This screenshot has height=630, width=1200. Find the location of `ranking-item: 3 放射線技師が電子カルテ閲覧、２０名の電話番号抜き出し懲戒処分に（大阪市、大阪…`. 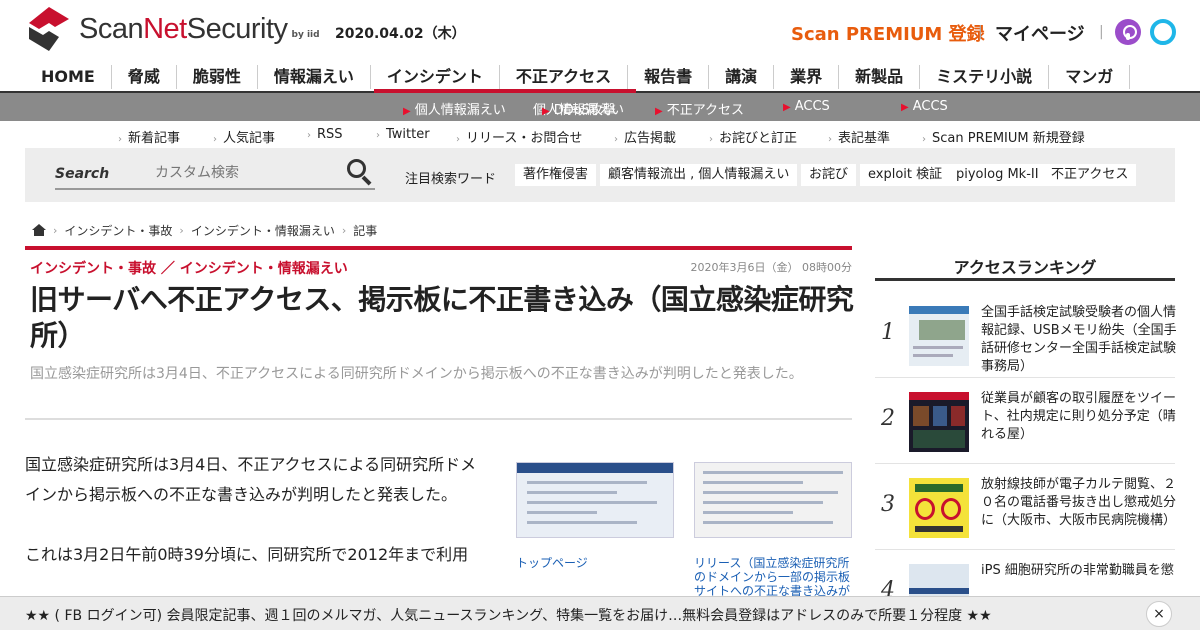

ranking-item: 3 放射線技師が電子カルテ閲覧、２０名の電話番号抜き出し懲戒処分に（大阪市、大阪… is located at coordinates (1026, 507).